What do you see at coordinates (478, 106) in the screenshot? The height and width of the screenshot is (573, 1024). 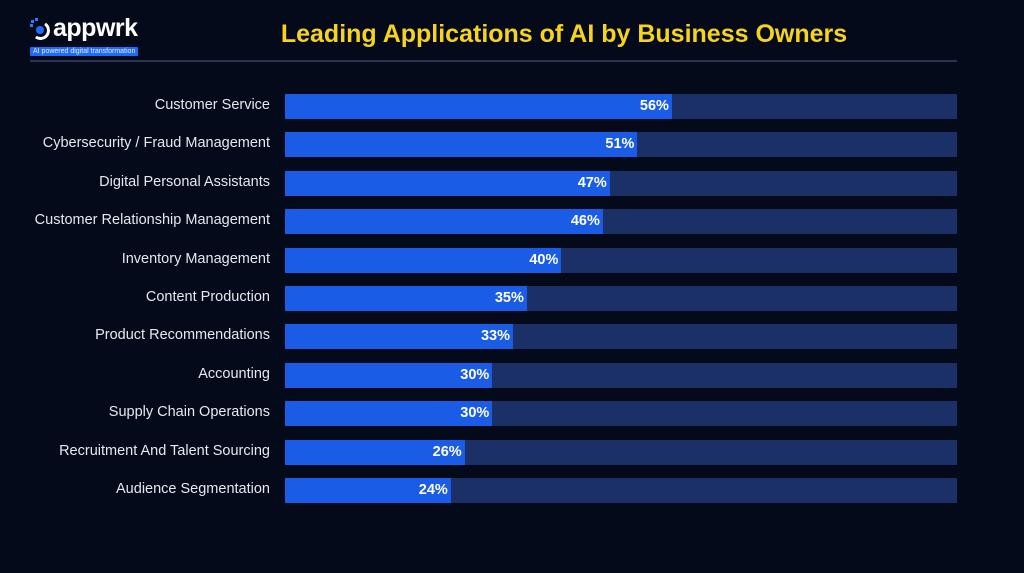 I see `bar: 56%` at bounding box center [478, 106].